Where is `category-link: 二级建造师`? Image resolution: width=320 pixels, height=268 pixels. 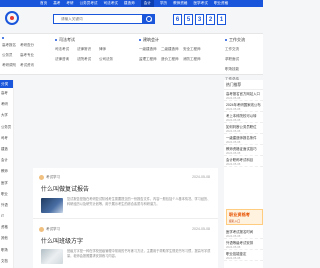
category-link: 二级建造师 is located at coordinates (172, 49).